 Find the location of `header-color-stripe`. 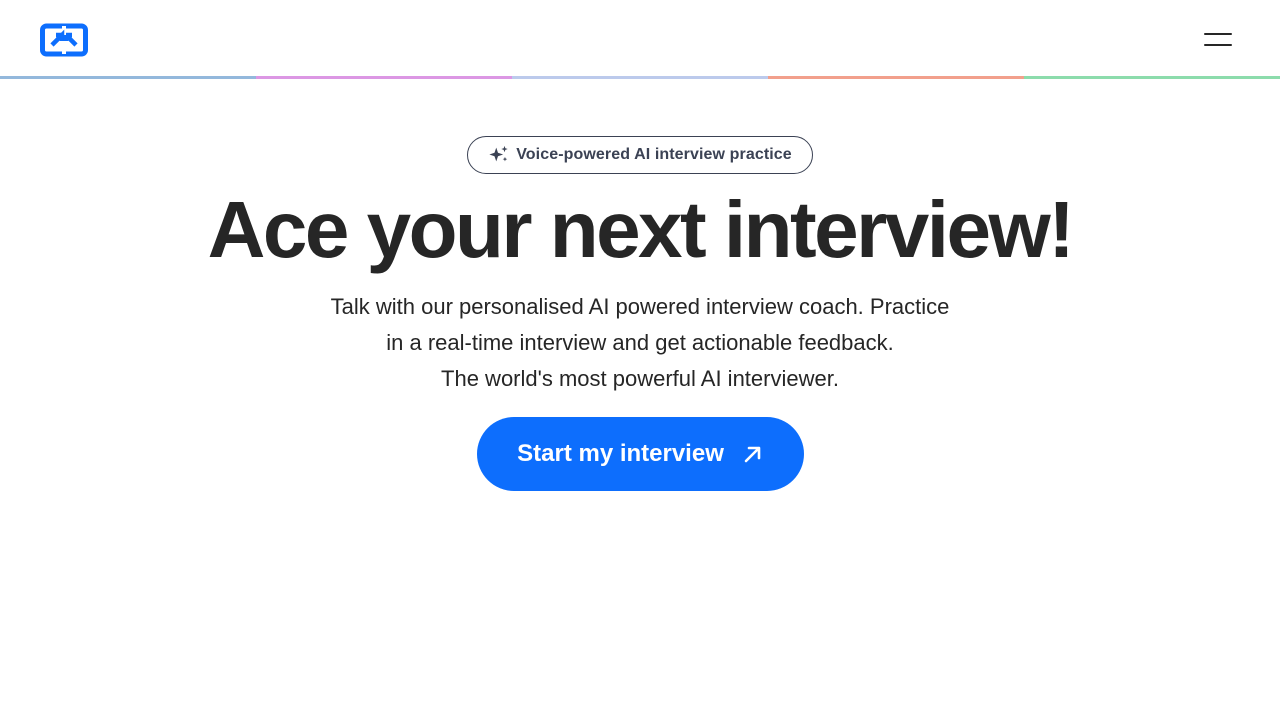

header-color-stripe is located at coordinates (640, 77).